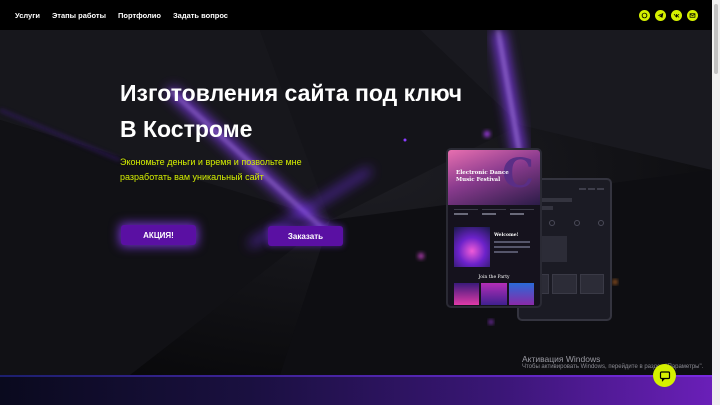 The image size is (720, 405). Describe the element at coordinates (291, 93) in the screenshot. I see `page-title-line-1: Изготовления сайта под ключ` at that location.